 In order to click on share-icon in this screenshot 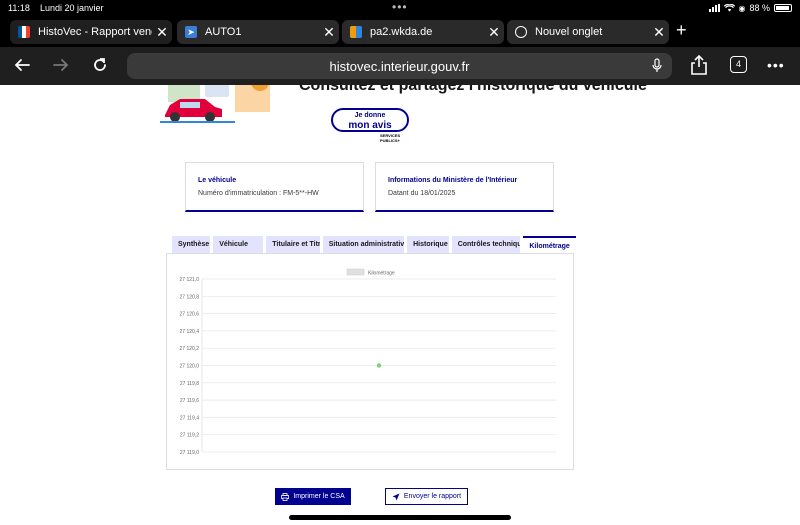, I will do `click(699, 65)`.